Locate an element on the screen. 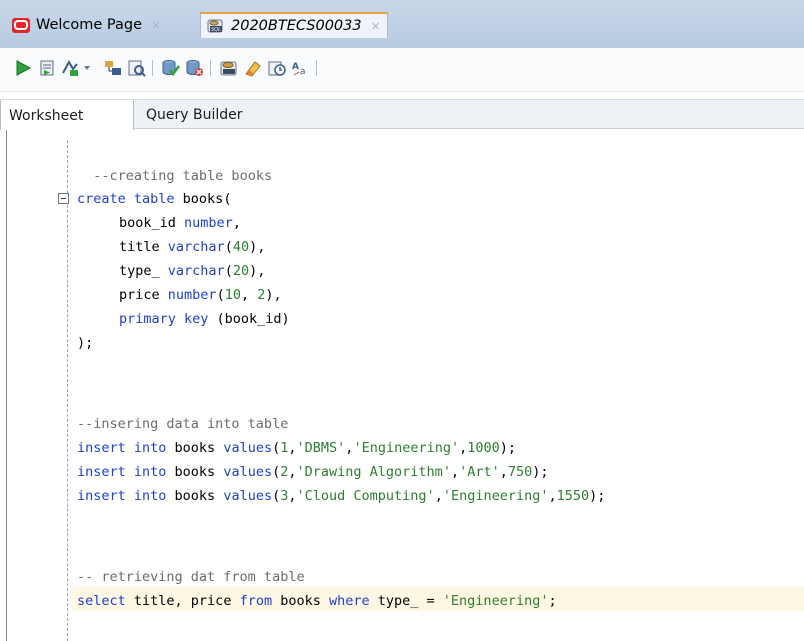 This screenshot has height=641, width=804. worksheet-toolbar: Aa is located at coordinates (402, 70).